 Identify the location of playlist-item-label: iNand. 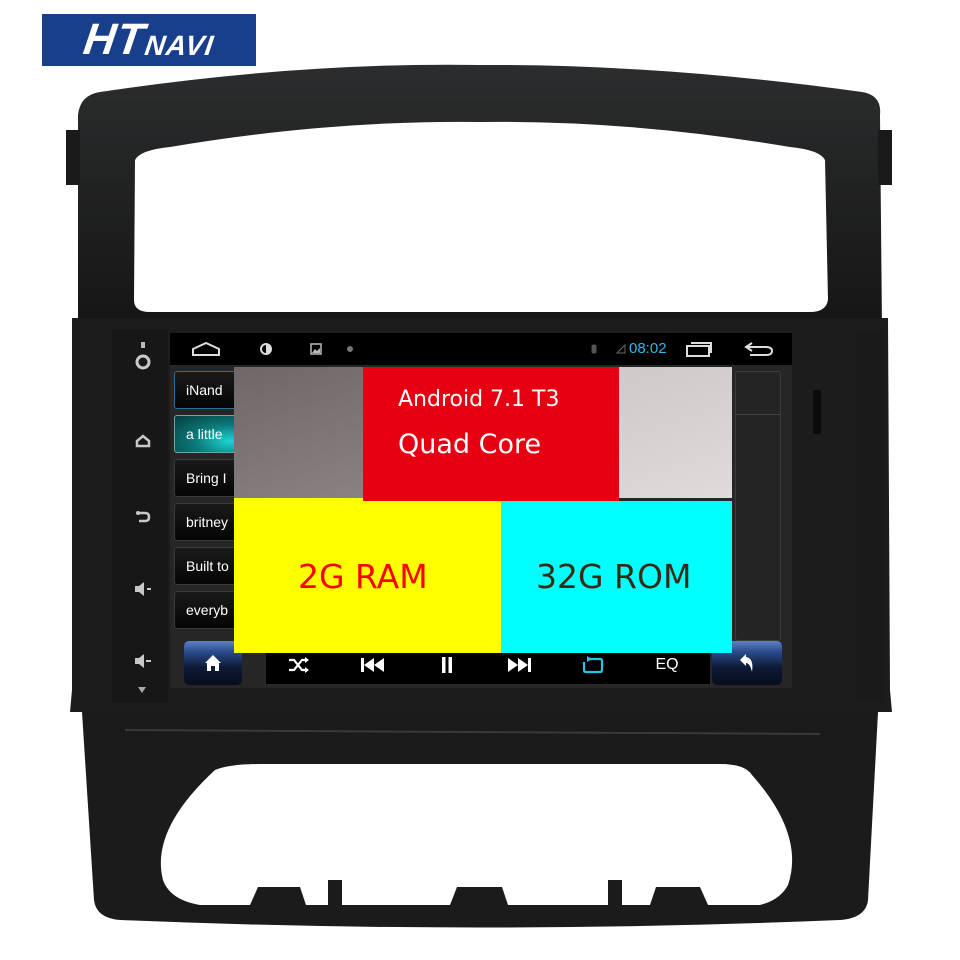
(204, 390).